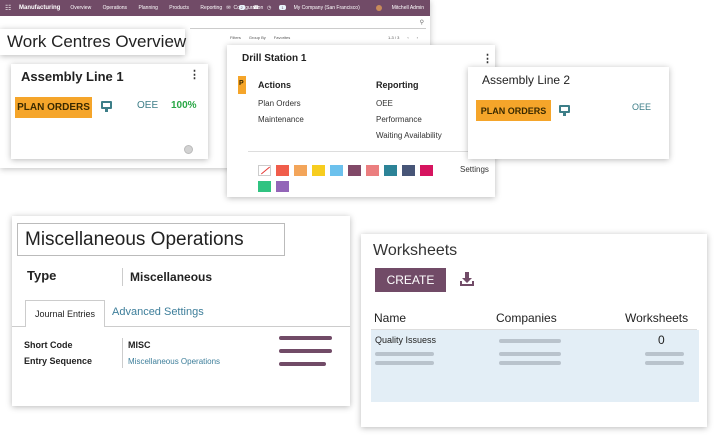  What do you see at coordinates (264, 170) in the screenshot?
I see `no-color-swatch` at bounding box center [264, 170].